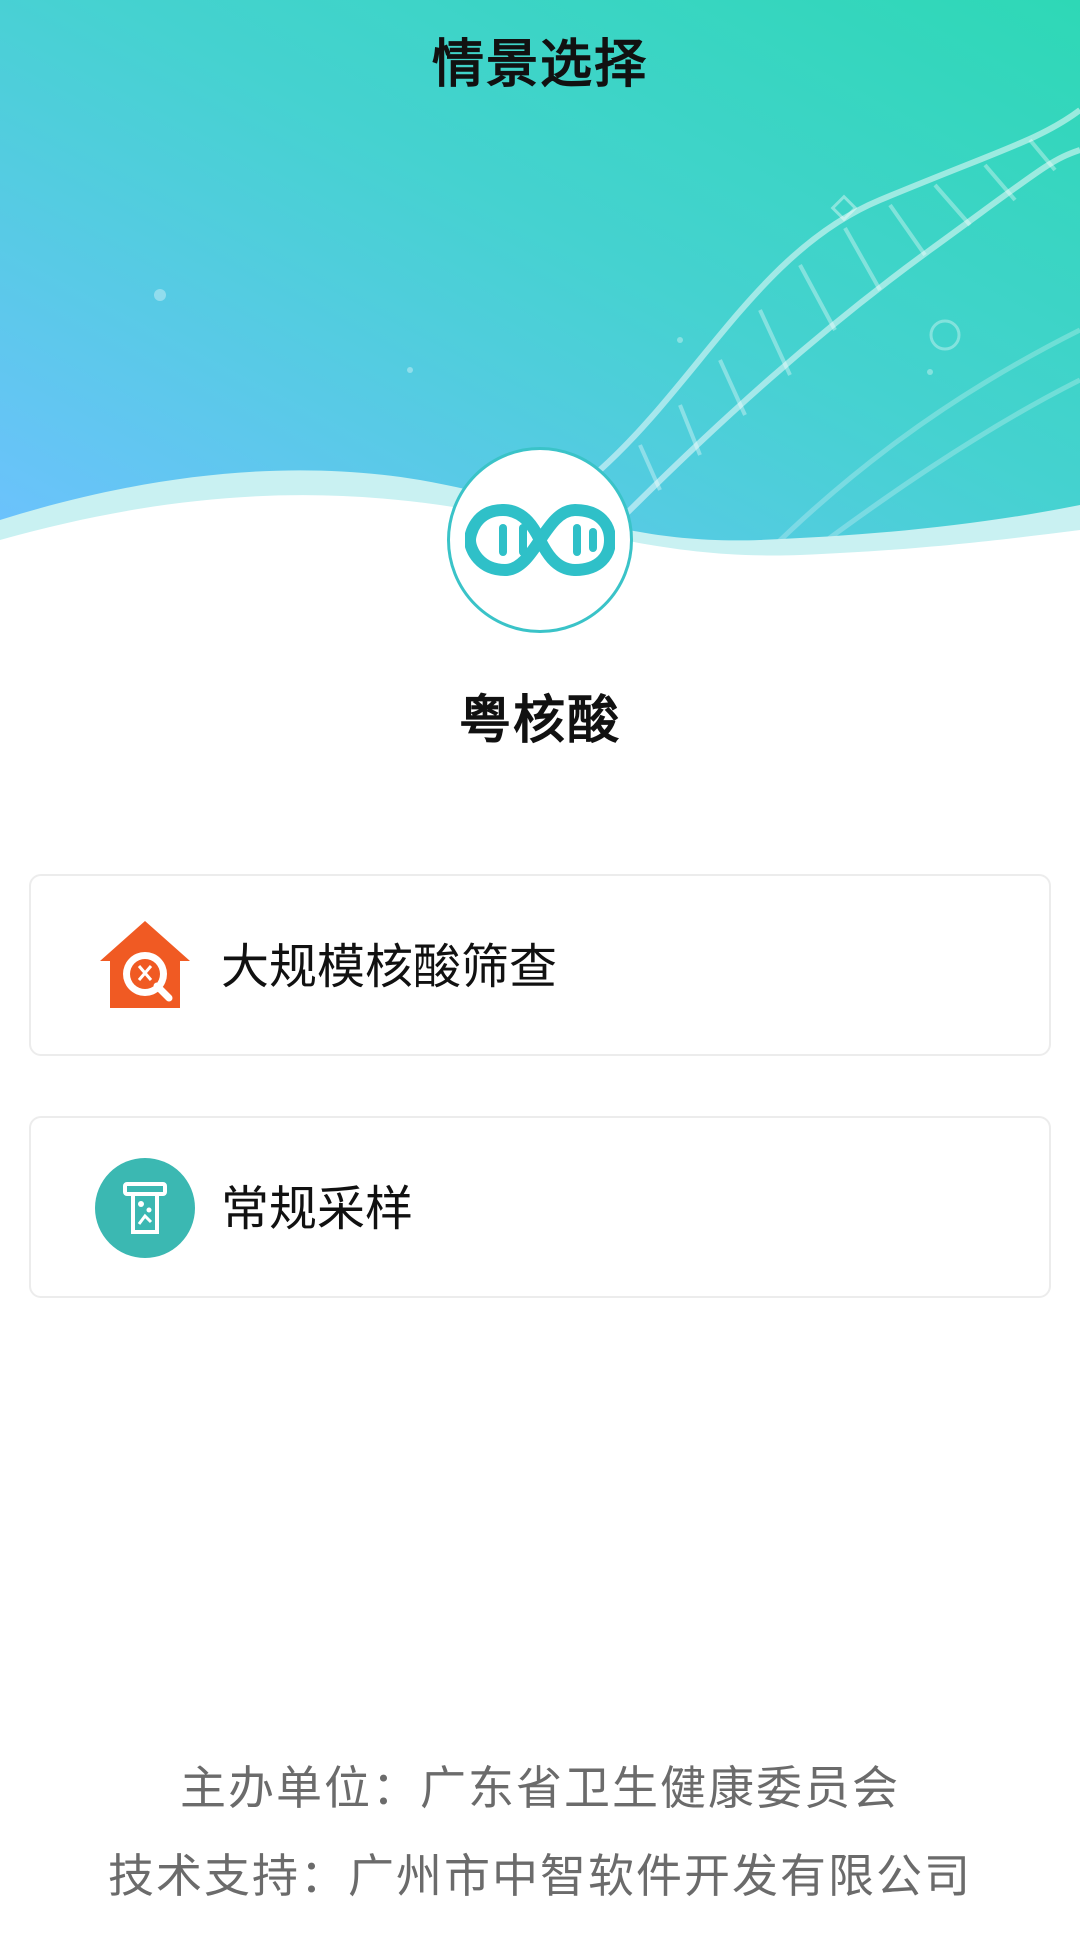 The width and height of the screenshot is (1080, 1943). I want to click on app-logo, so click(540, 540).